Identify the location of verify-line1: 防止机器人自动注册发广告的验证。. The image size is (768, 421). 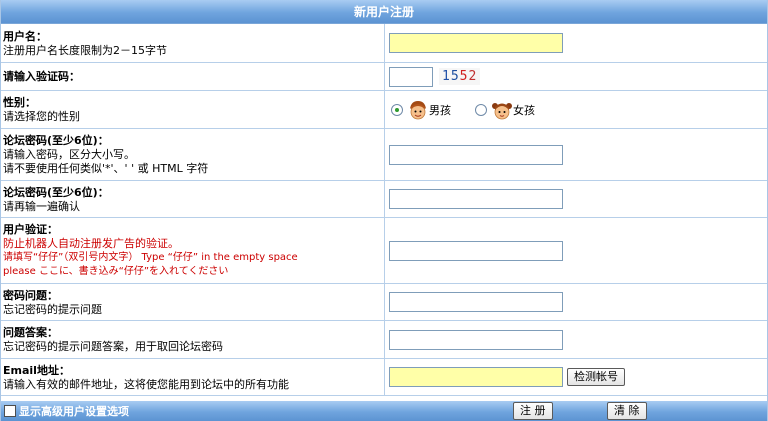
(91, 243).